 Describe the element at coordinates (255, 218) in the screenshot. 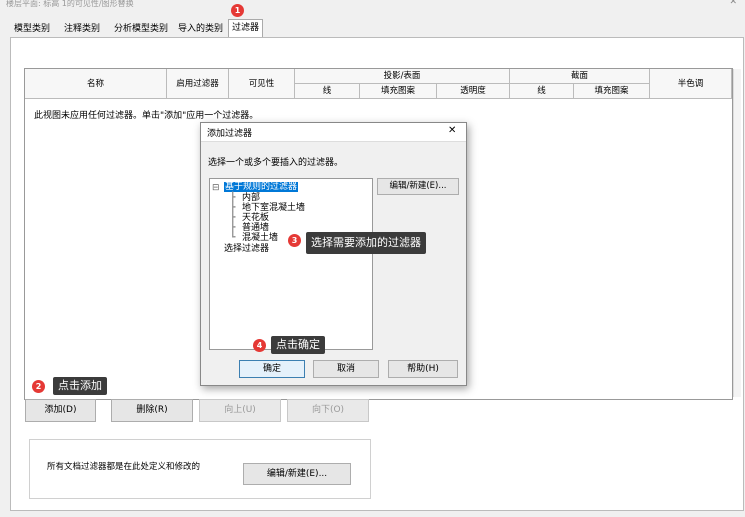

I see `tree-node-ceiling: 天花板` at that location.